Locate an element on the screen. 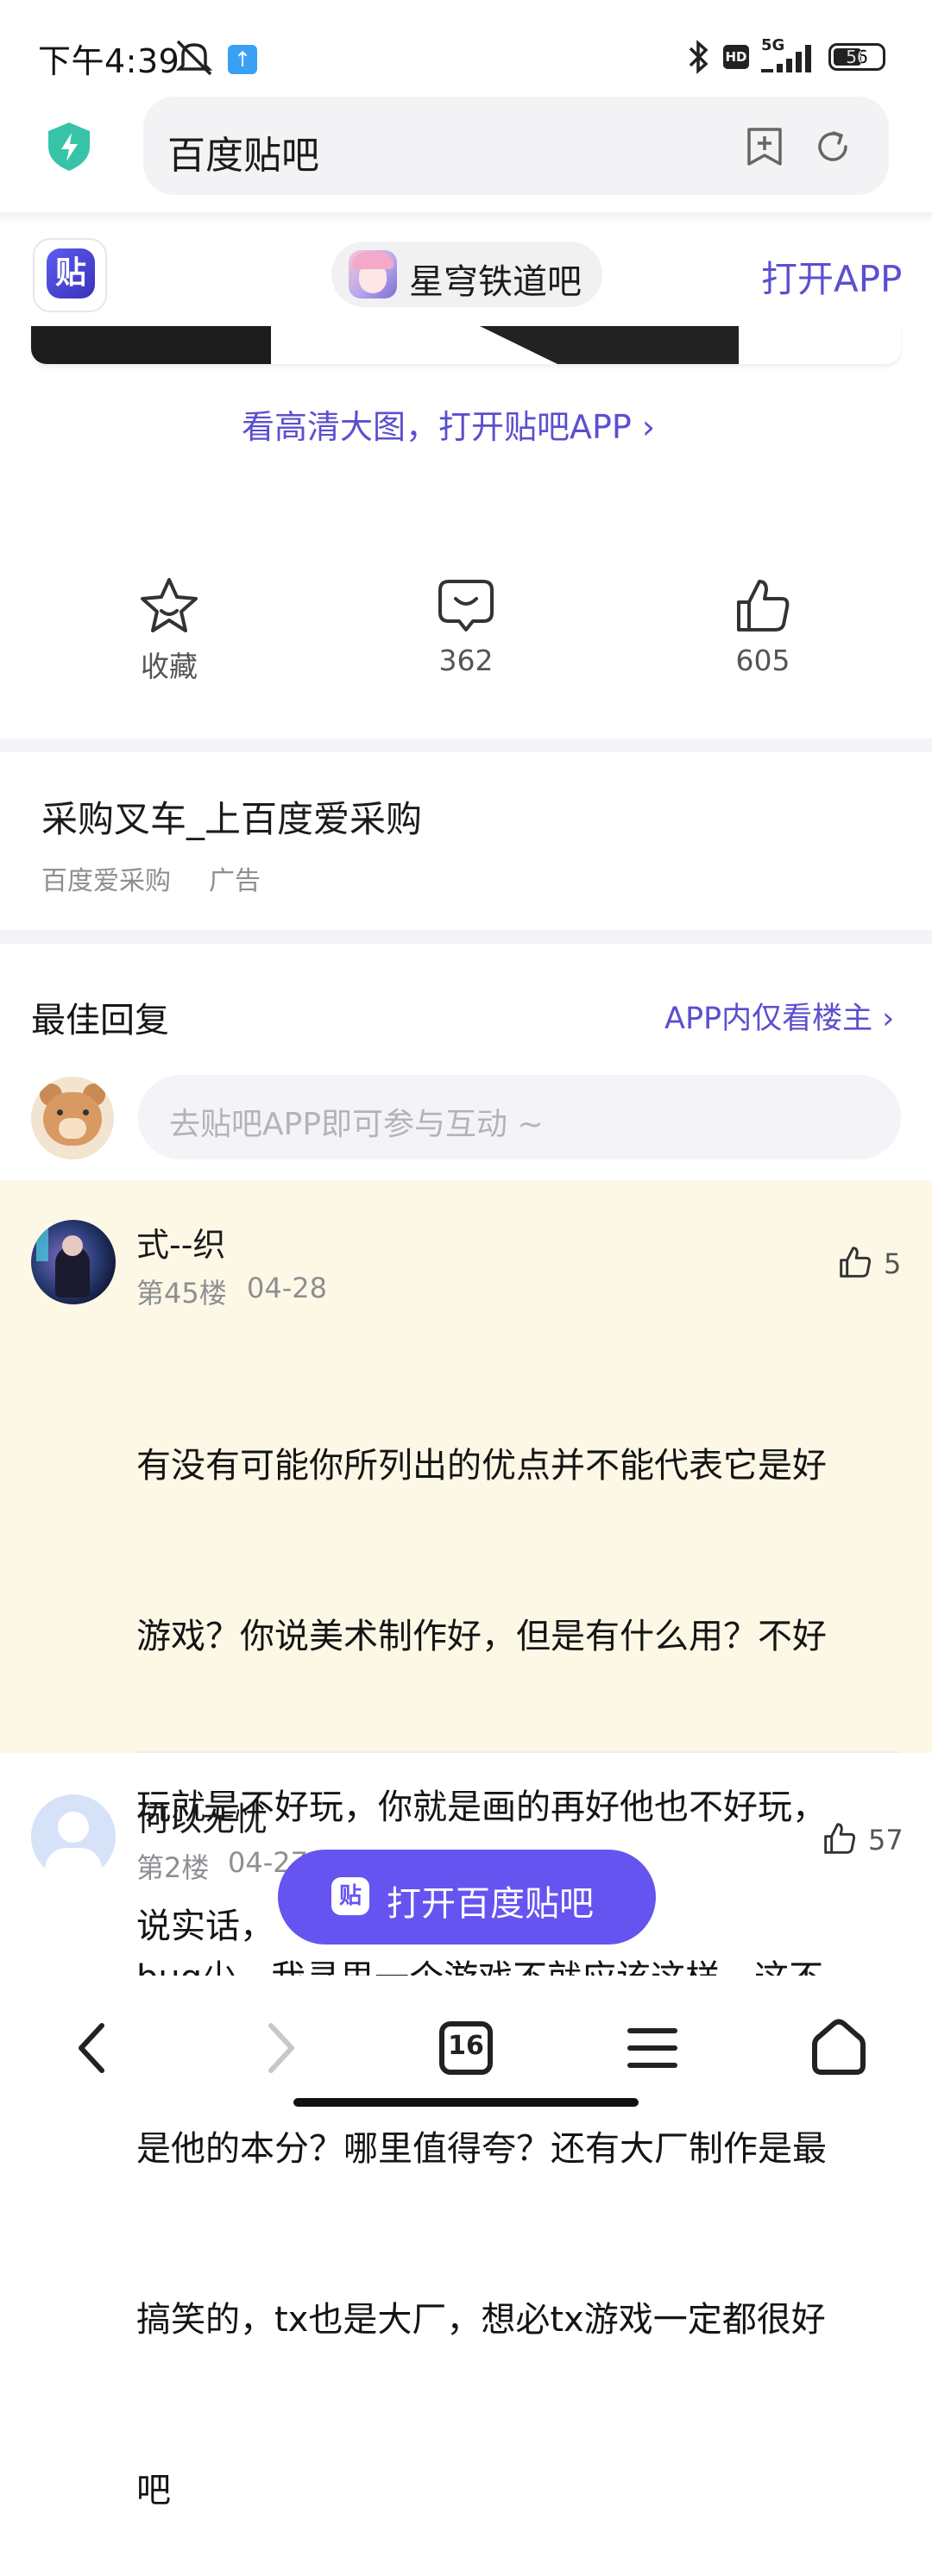  like-count: 605 is located at coordinates (762, 660).